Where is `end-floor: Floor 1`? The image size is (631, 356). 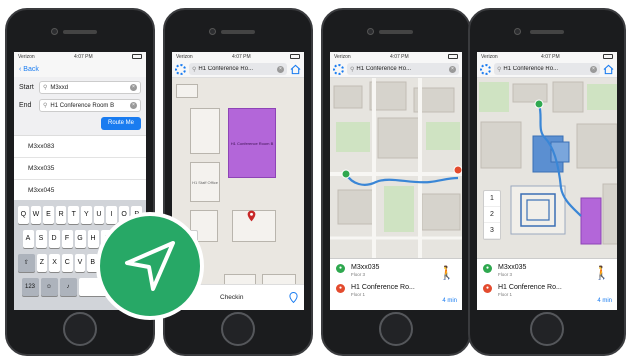
end-floor: Floor 1 is located at coordinates (505, 294).